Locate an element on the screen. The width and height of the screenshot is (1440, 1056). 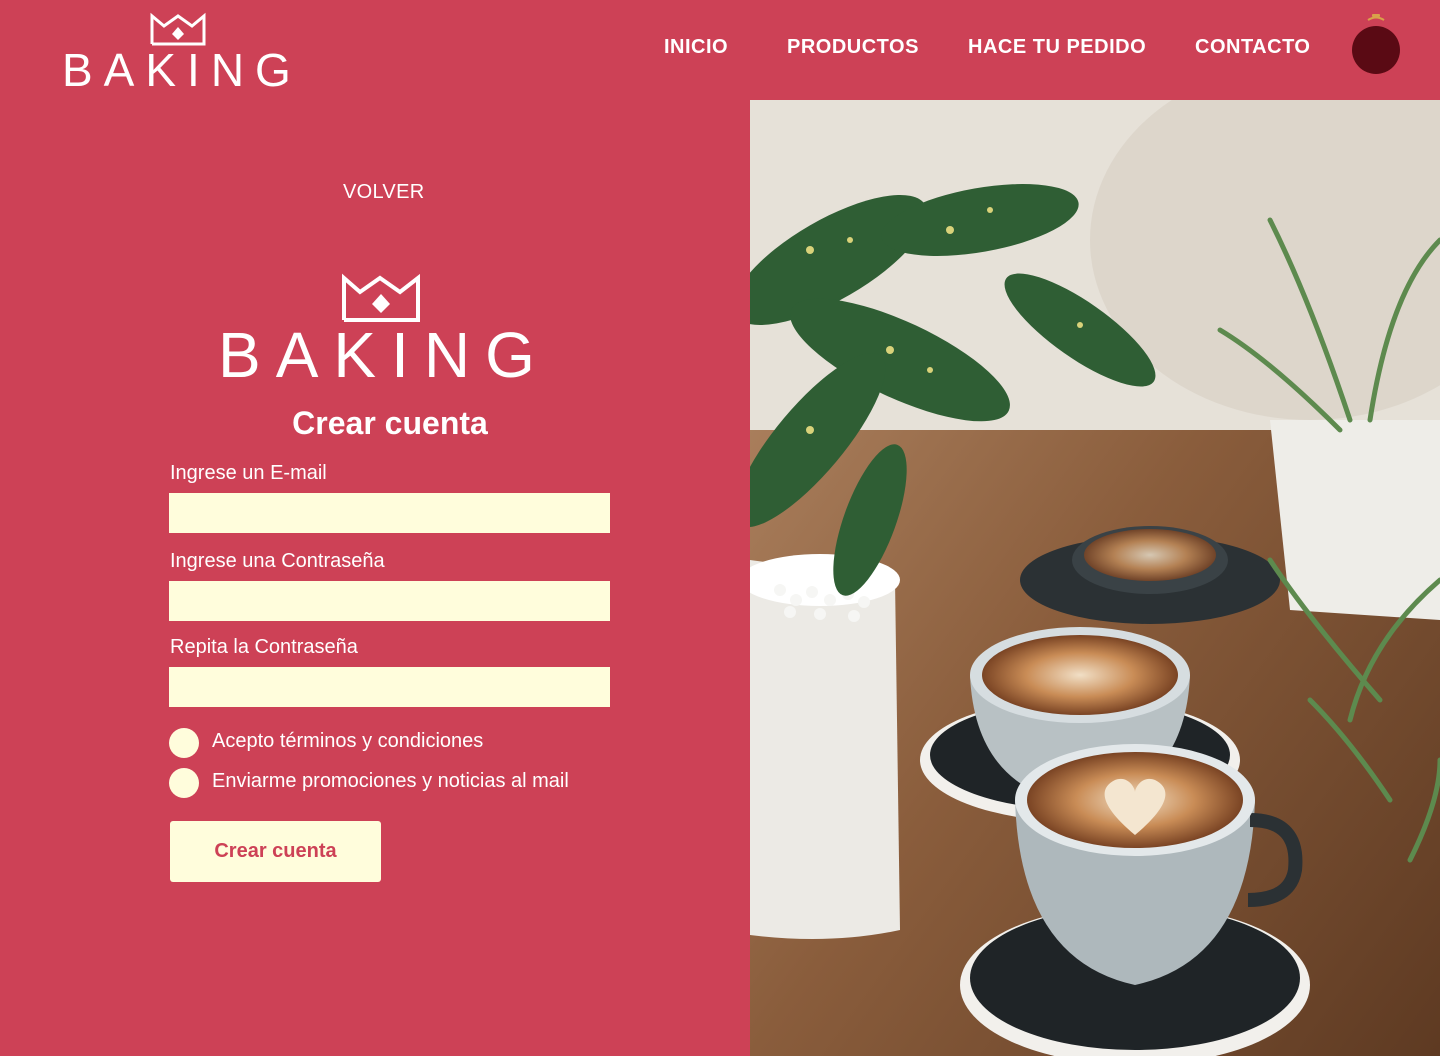
email-label: Ingrese un E-mail is located at coordinates (248, 473).